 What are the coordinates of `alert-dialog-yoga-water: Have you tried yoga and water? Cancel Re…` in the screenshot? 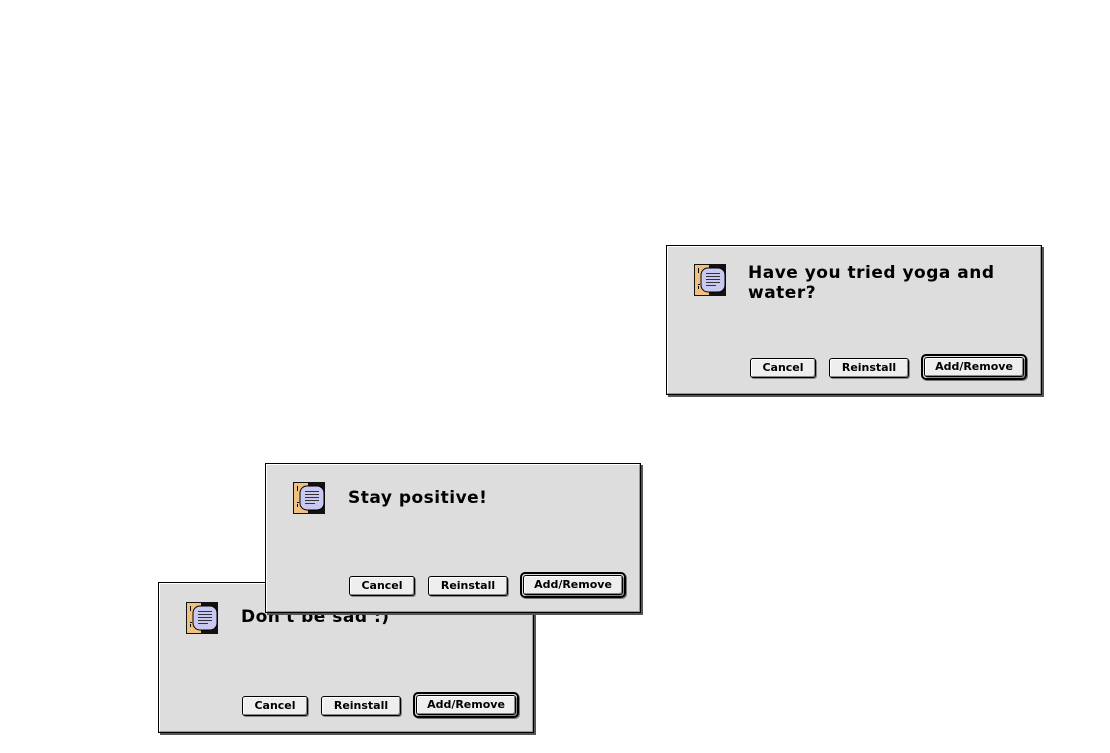 It's located at (854, 320).